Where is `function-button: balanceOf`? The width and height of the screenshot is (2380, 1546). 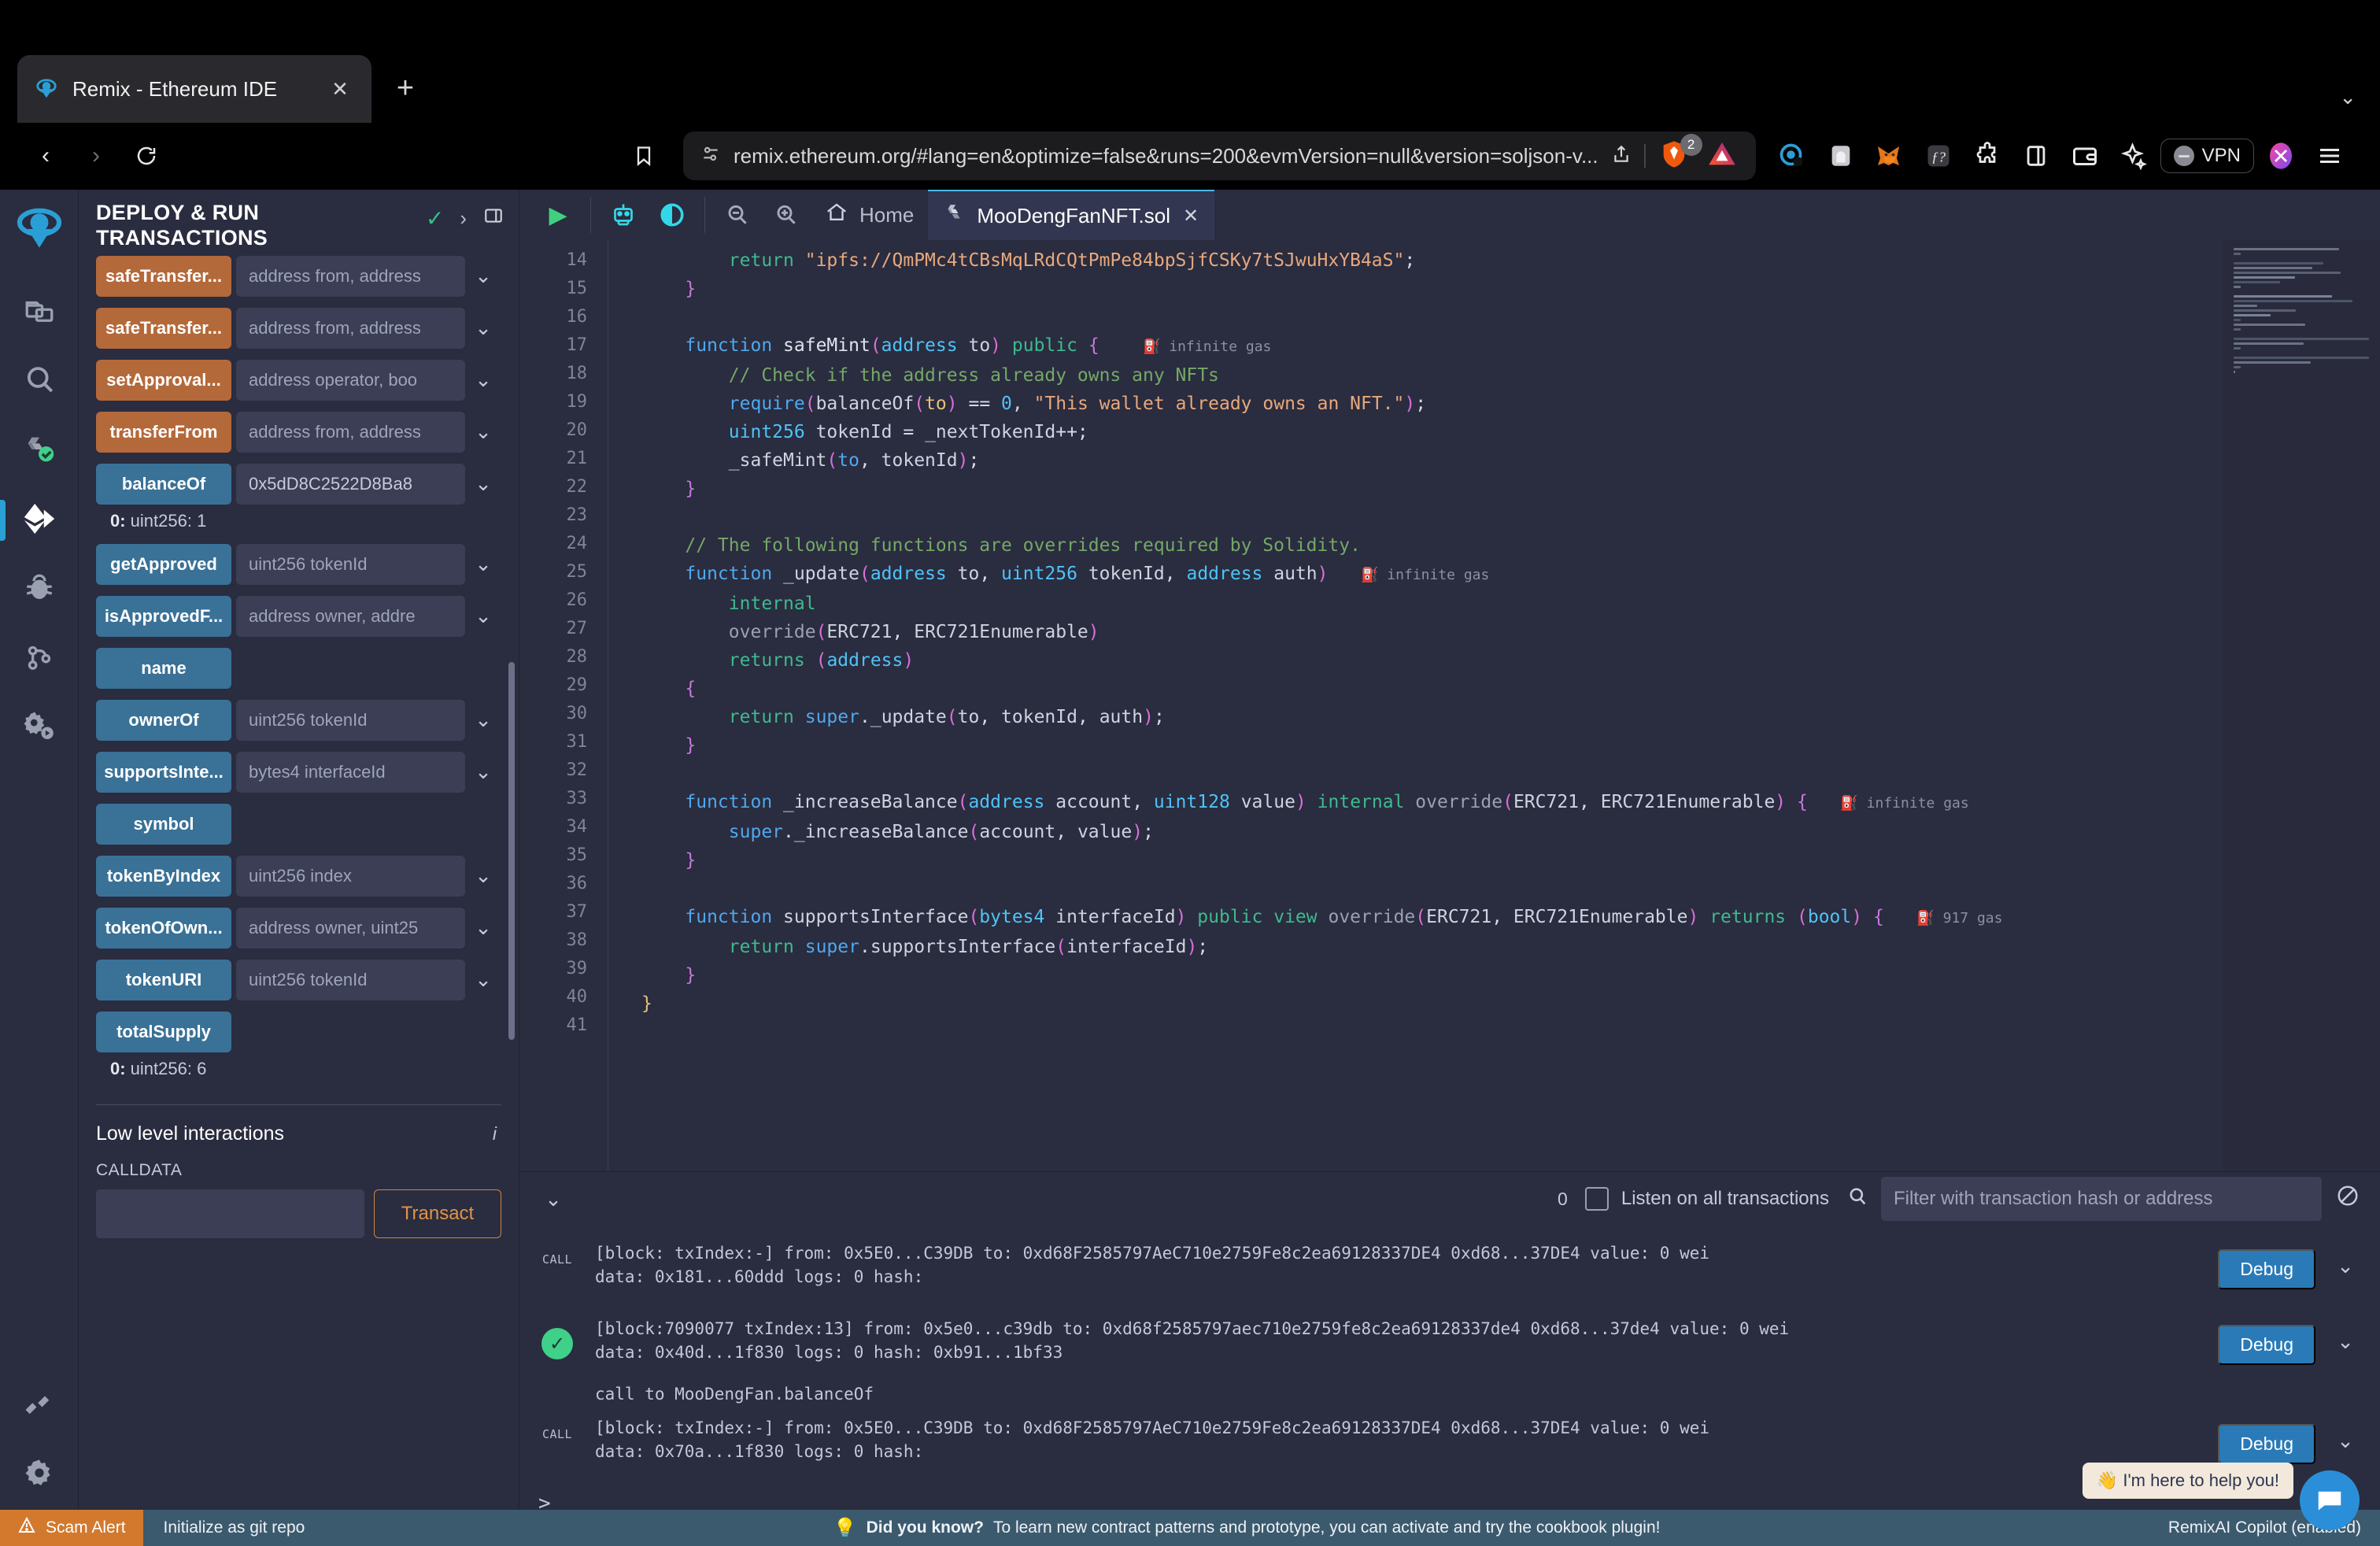 function-button: balanceOf is located at coordinates (163, 484).